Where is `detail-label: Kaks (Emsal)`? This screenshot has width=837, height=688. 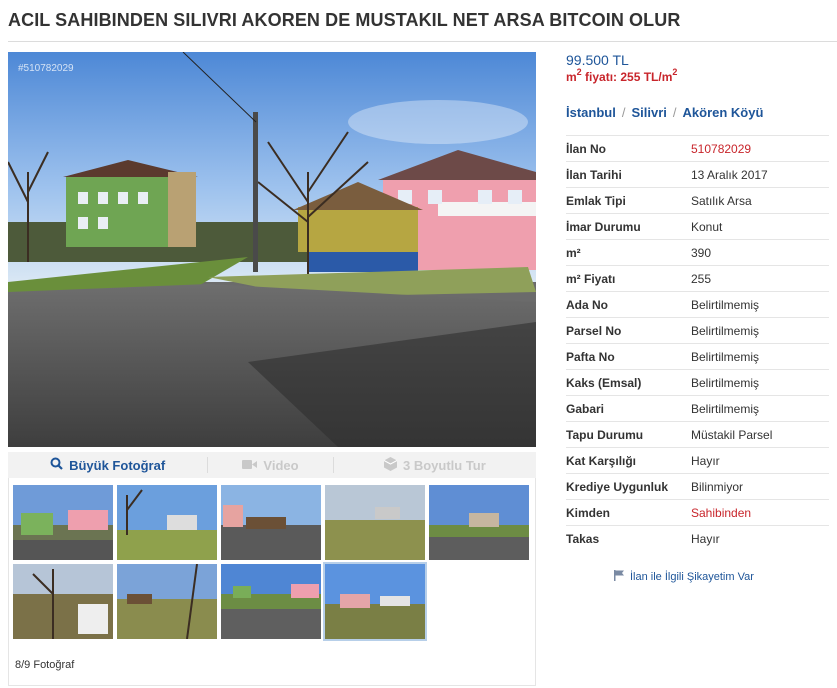
detail-label: Kaks (Emsal) is located at coordinates (604, 382).